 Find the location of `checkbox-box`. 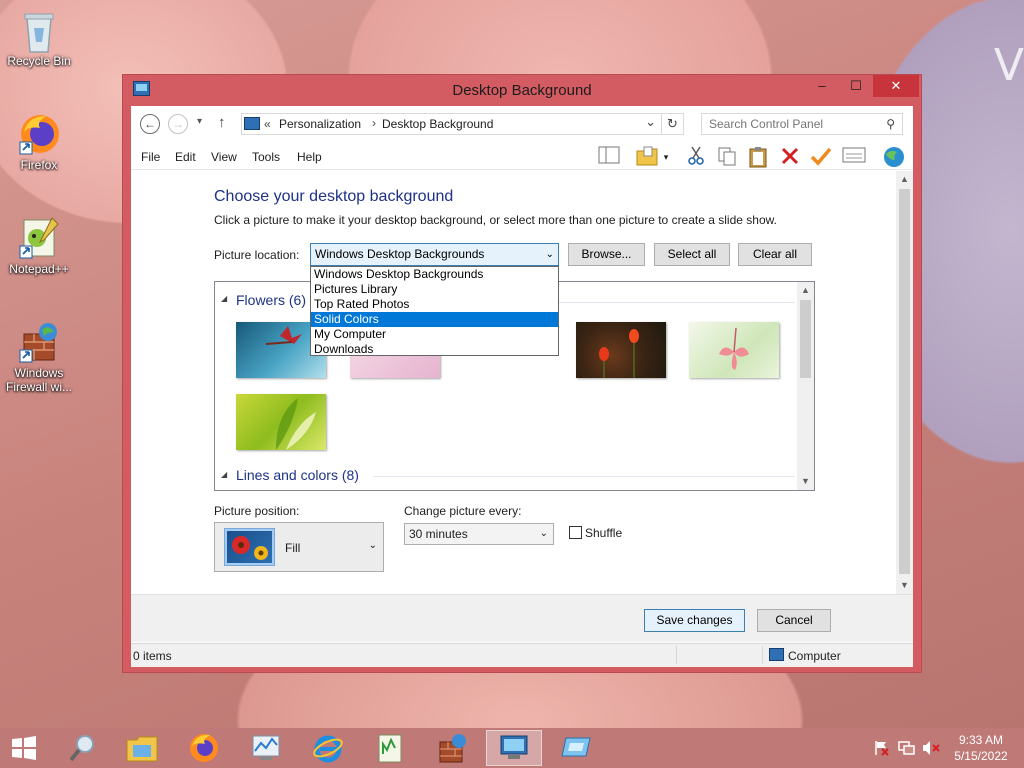

checkbox-box is located at coordinates (575, 532).